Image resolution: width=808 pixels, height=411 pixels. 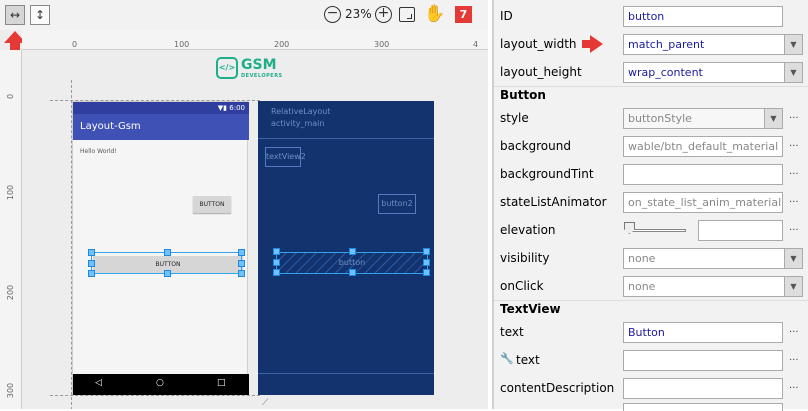 What do you see at coordinates (514, 118) in the screenshot?
I see `prop-label: style` at bounding box center [514, 118].